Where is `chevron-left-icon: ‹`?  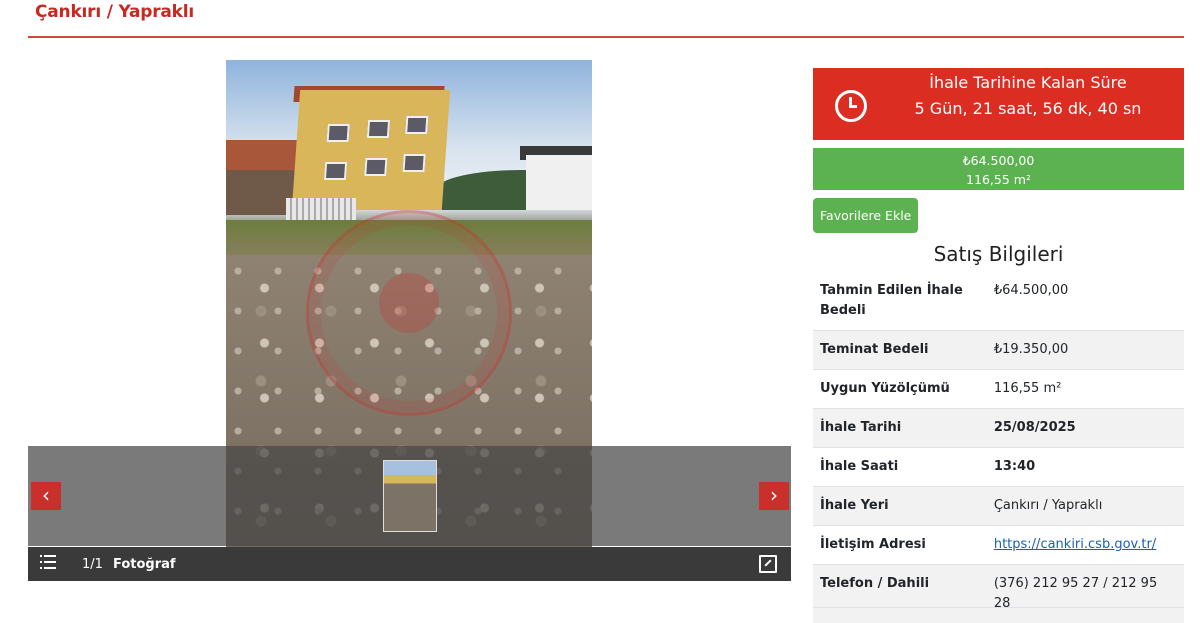
chevron-left-icon: ‹ is located at coordinates (46, 495).